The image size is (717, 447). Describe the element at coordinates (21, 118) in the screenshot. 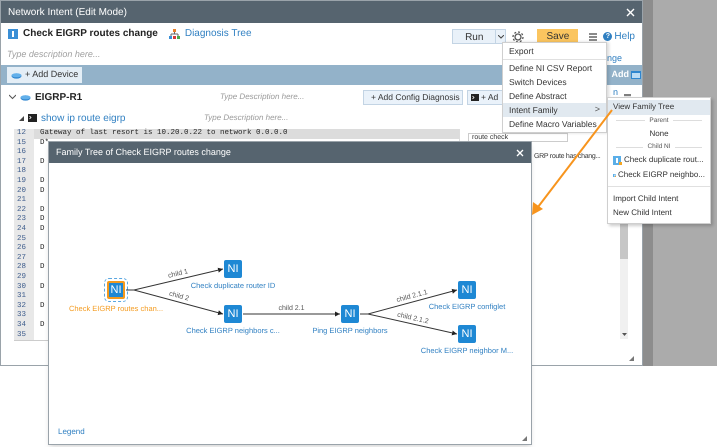

I see `expand-icon` at that location.